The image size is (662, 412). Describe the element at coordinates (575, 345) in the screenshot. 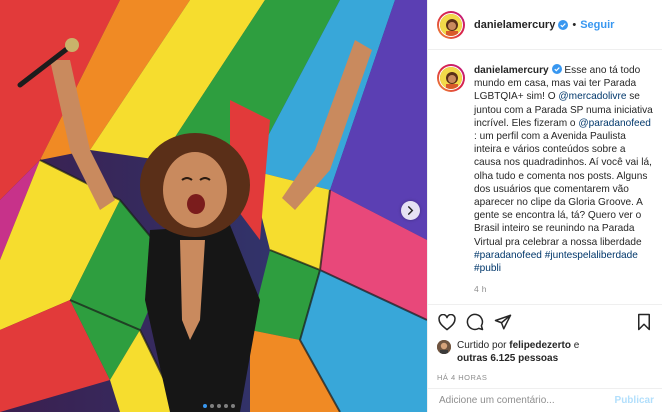

I see `likes-middle: e` at that location.